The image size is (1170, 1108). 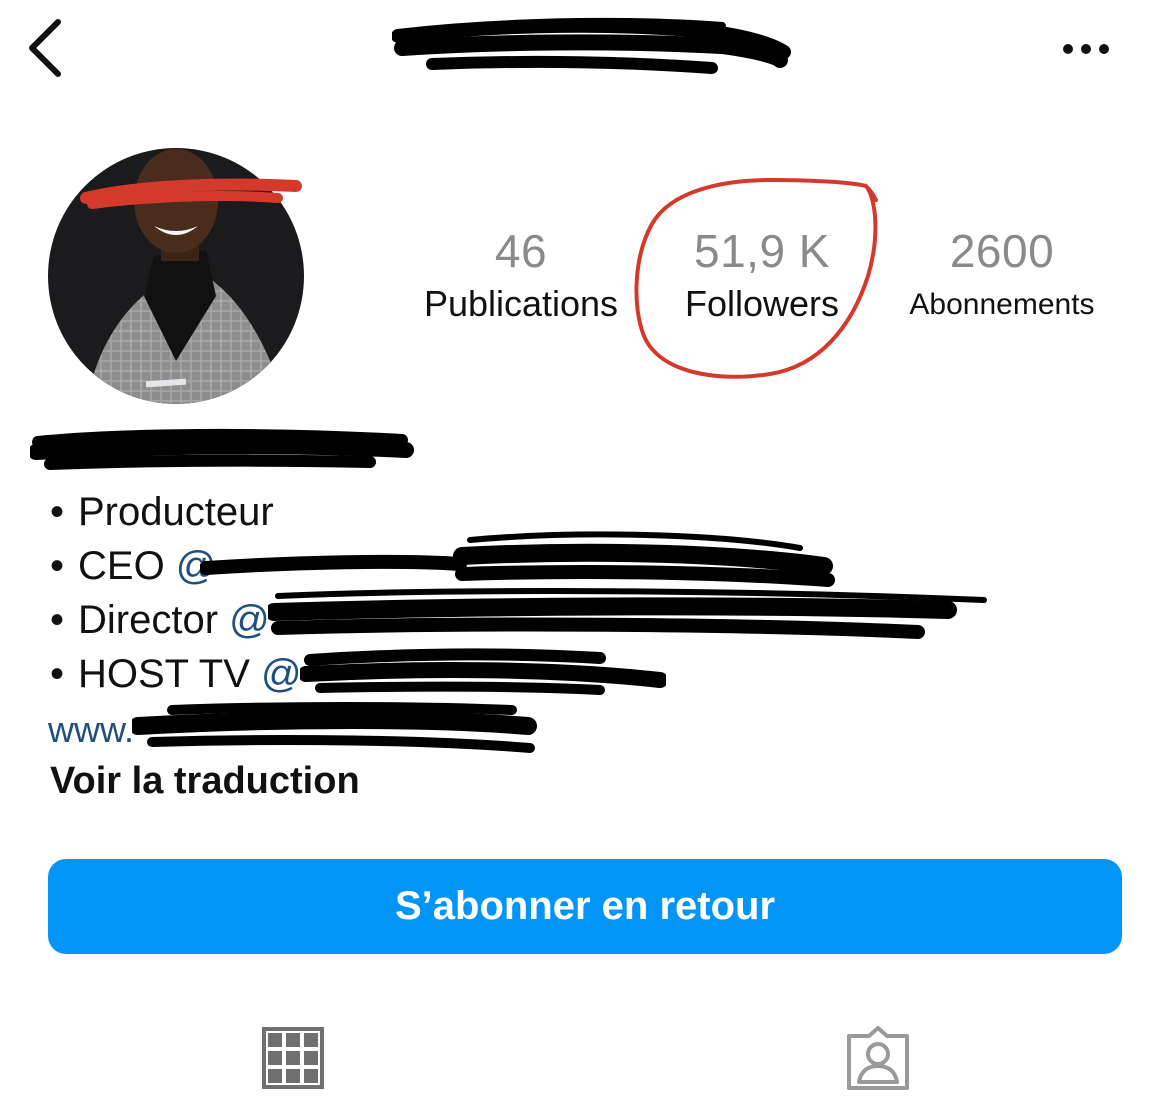 I want to click on website-redaction, so click(x=334, y=727).